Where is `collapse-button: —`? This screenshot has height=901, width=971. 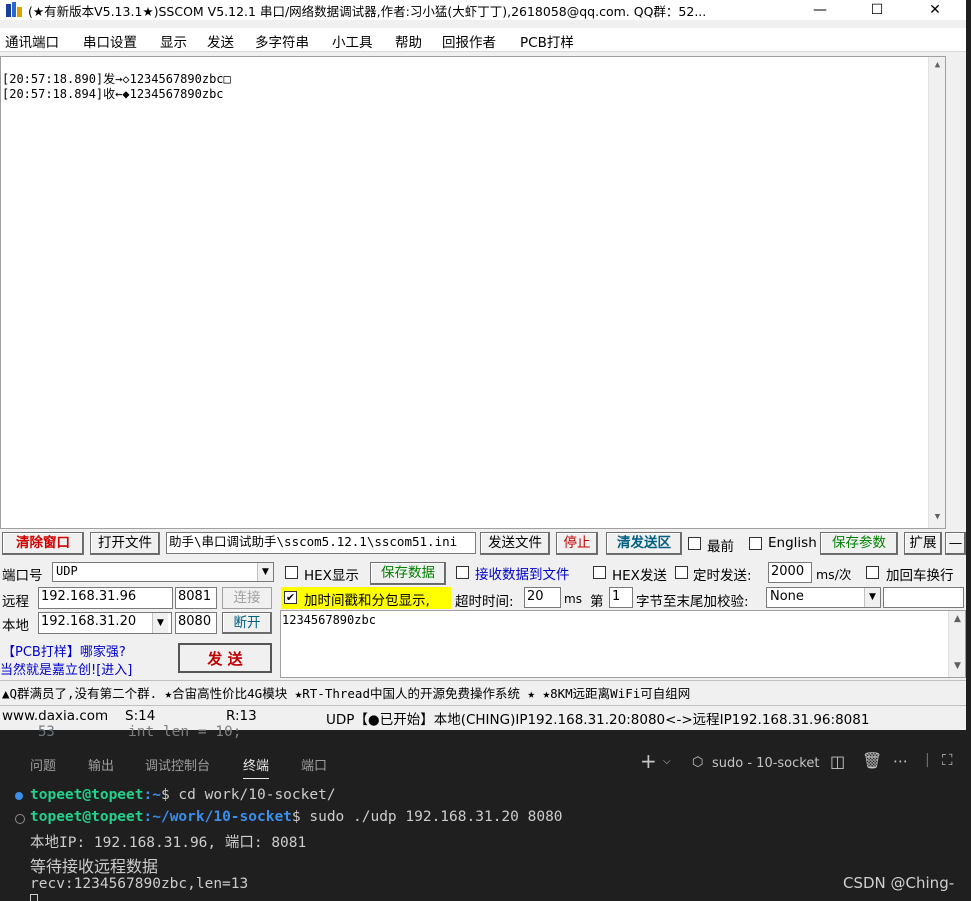 collapse-button: — is located at coordinates (955, 543).